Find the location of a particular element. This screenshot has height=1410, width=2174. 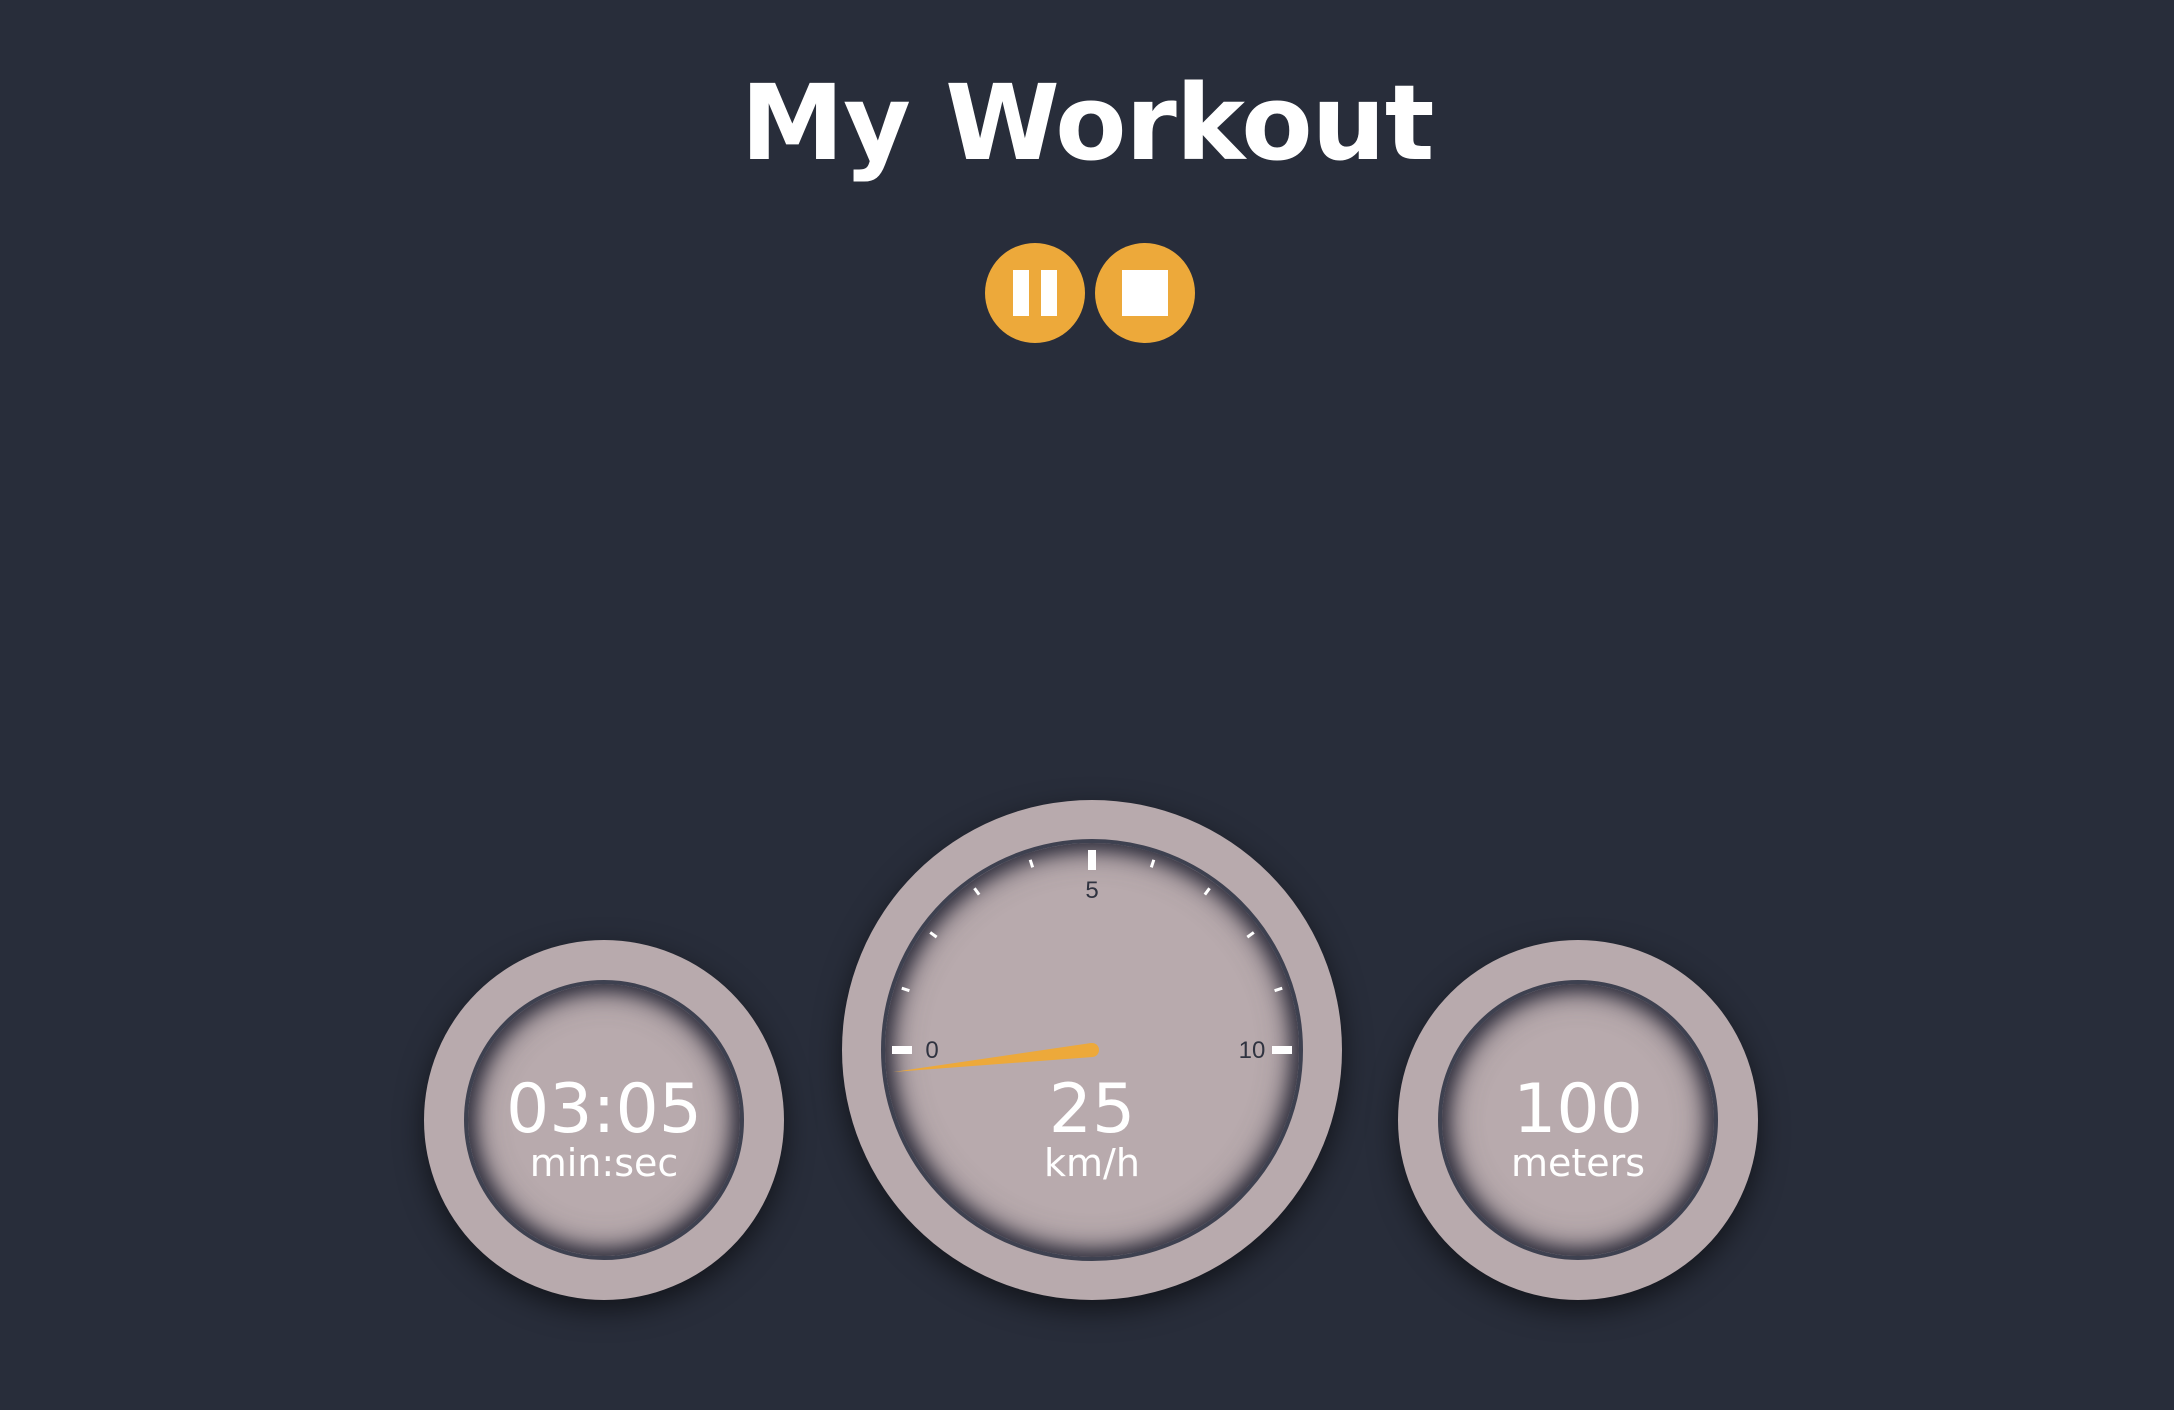

timer-gauge: 03:05 min:sec is located at coordinates (604, 1120).